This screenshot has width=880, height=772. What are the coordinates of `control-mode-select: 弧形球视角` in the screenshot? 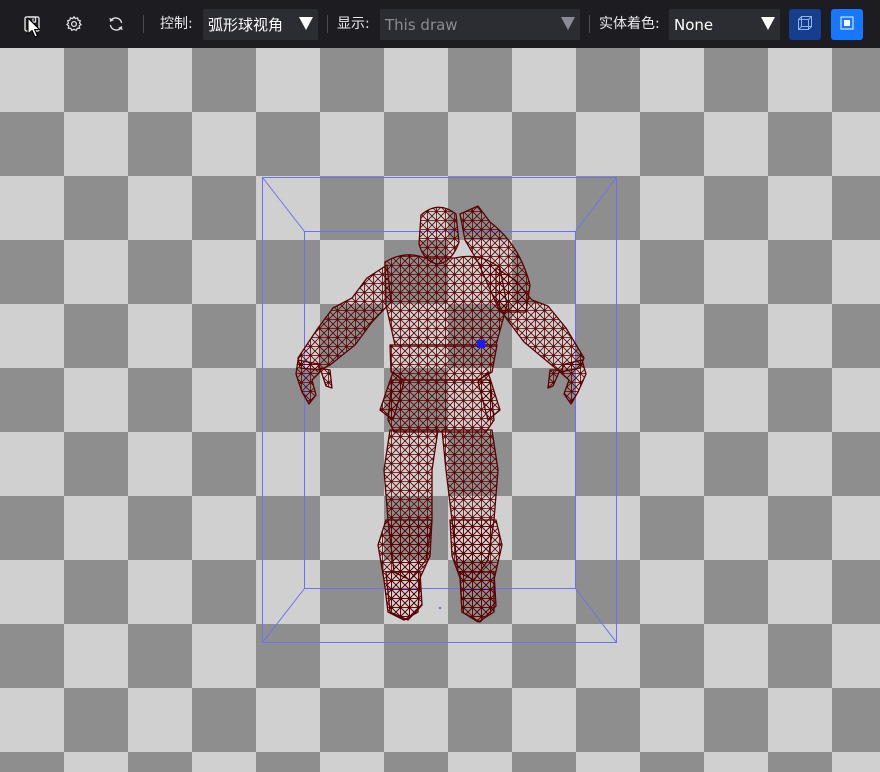 It's located at (260, 24).